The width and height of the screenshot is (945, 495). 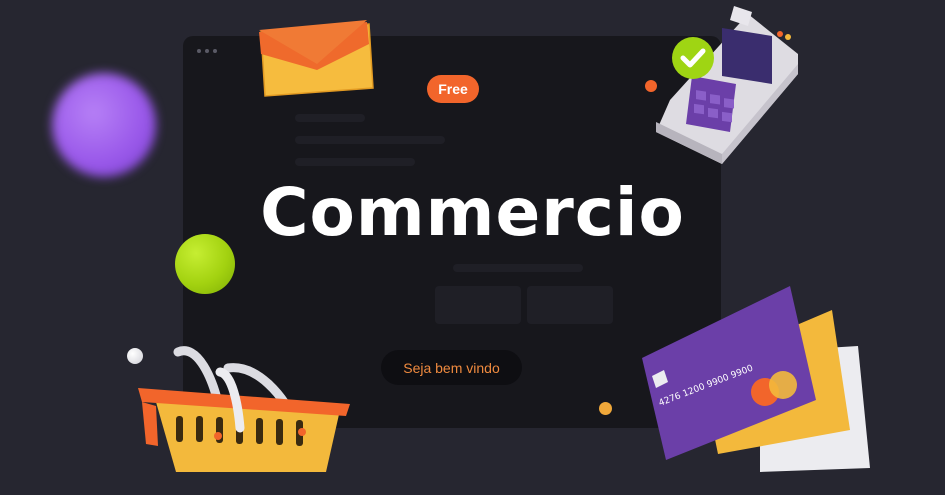 What do you see at coordinates (727, 85) in the screenshot?
I see `payment-terminal-icon` at bounding box center [727, 85].